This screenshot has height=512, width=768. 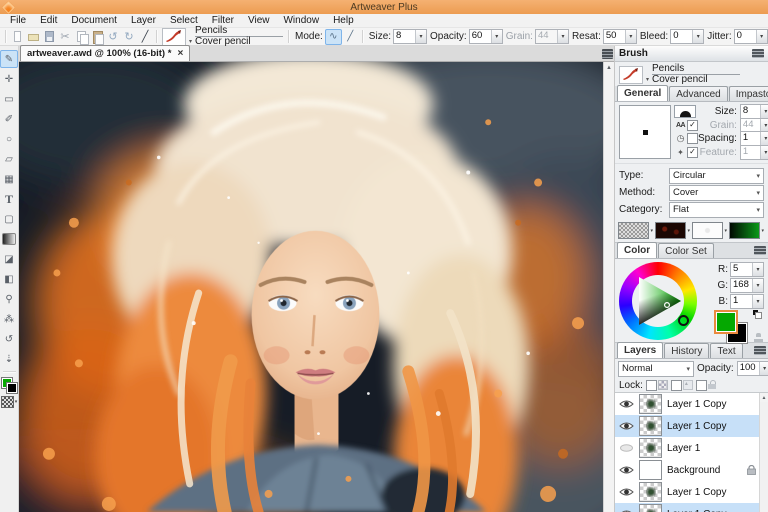 What do you see at coordinates (9, 219) in the screenshot?
I see `shape-tool: ▢` at bounding box center [9, 219].